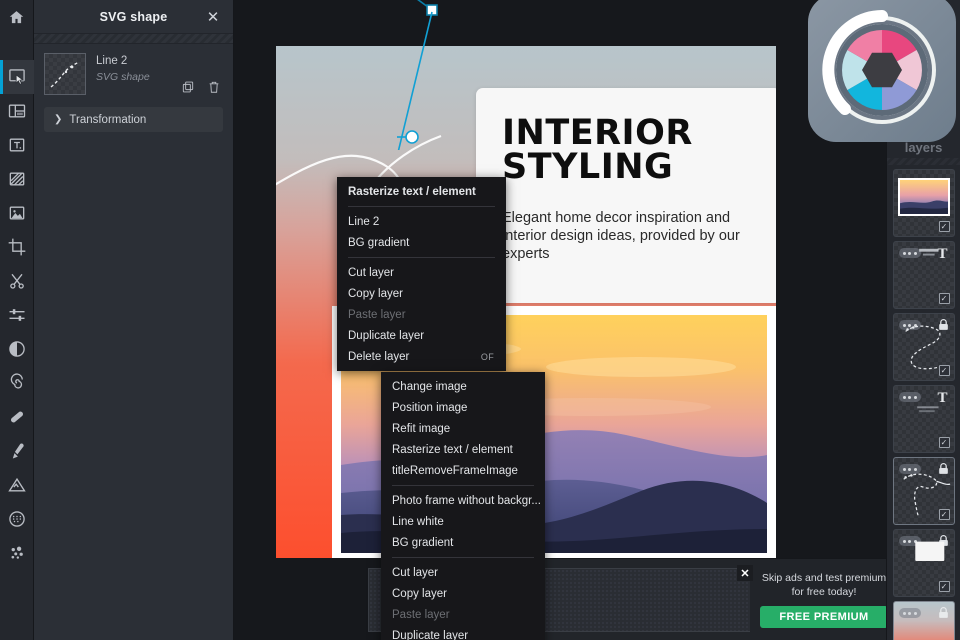 The width and height of the screenshot is (960, 640). What do you see at coordinates (943, 612) in the screenshot?
I see `lock-icon` at bounding box center [943, 612].